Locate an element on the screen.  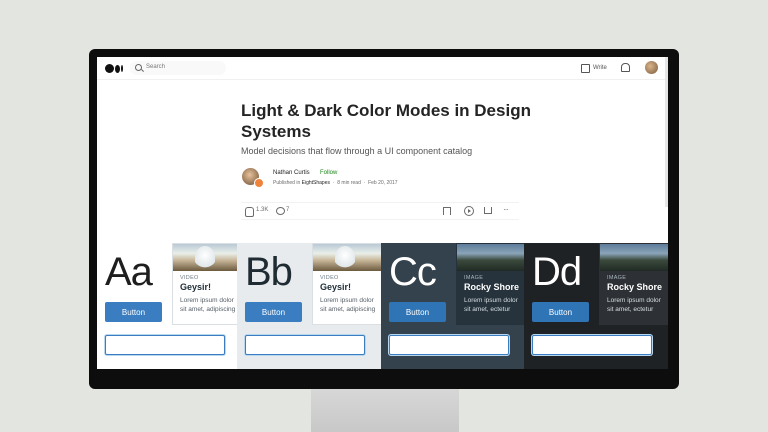
type-specimen: Aa is located at coordinates (129, 272).